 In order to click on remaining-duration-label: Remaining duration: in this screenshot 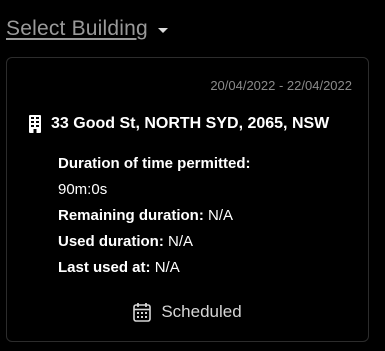, I will do `click(131, 215)`.